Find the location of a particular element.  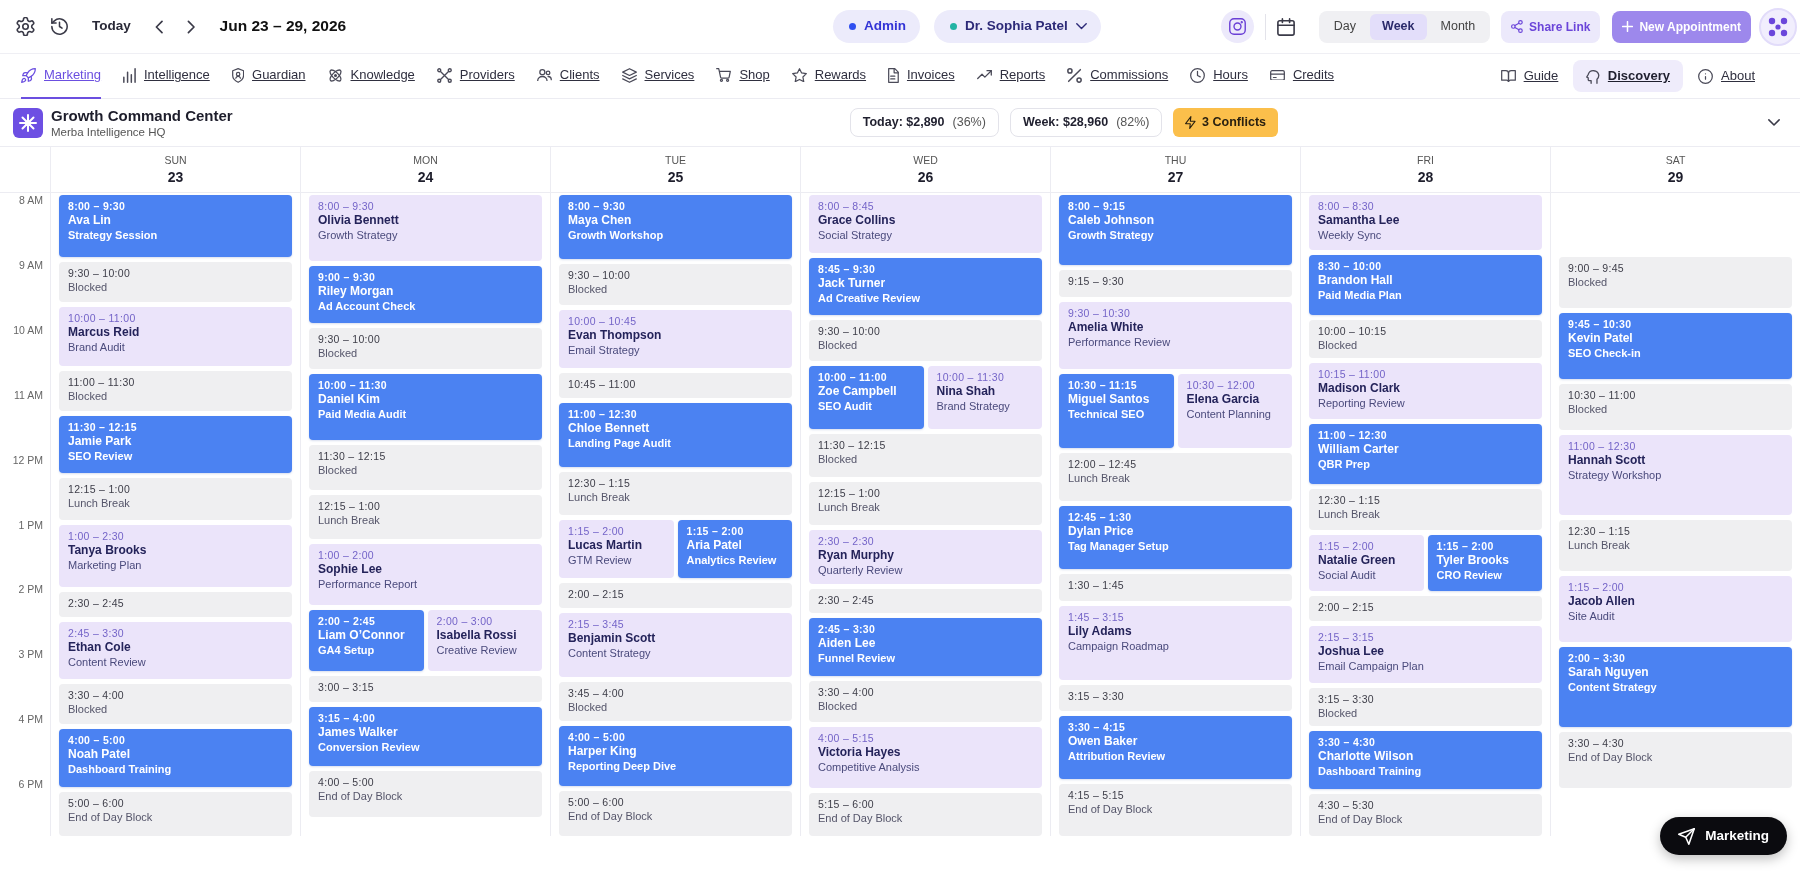

appointment-block: 10:00 – 11:00 Marcus Reid Brand Audit is located at coordinates (175, 336).